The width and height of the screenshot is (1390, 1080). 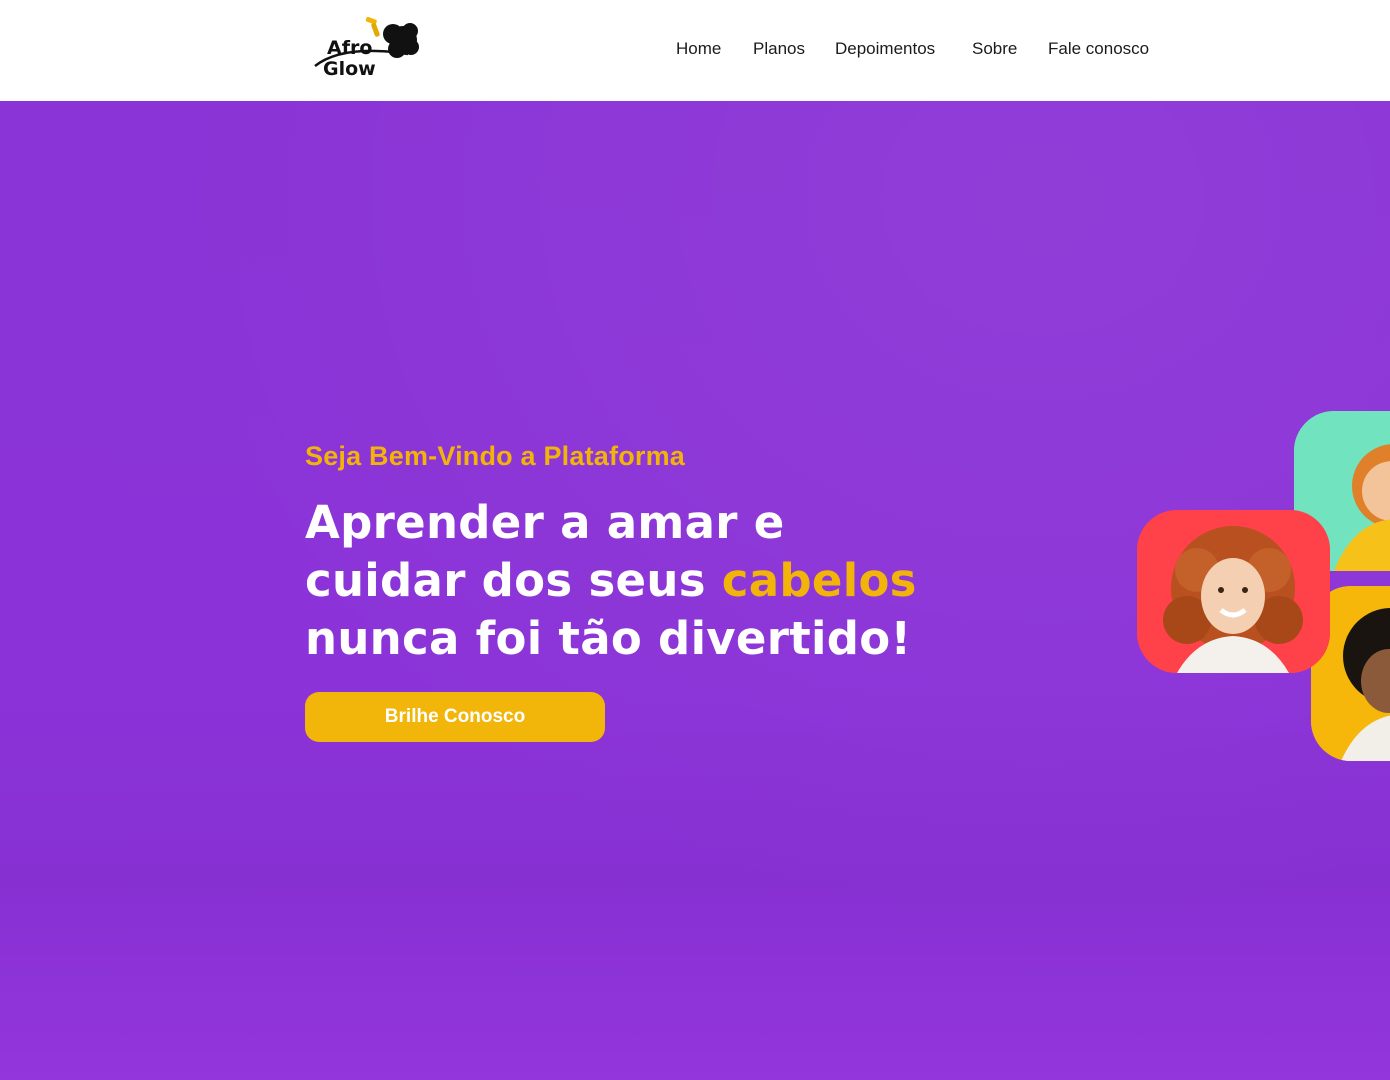 I want to click on headline-line-2-text: cuidar dos seus, so click(x=513, y=580).